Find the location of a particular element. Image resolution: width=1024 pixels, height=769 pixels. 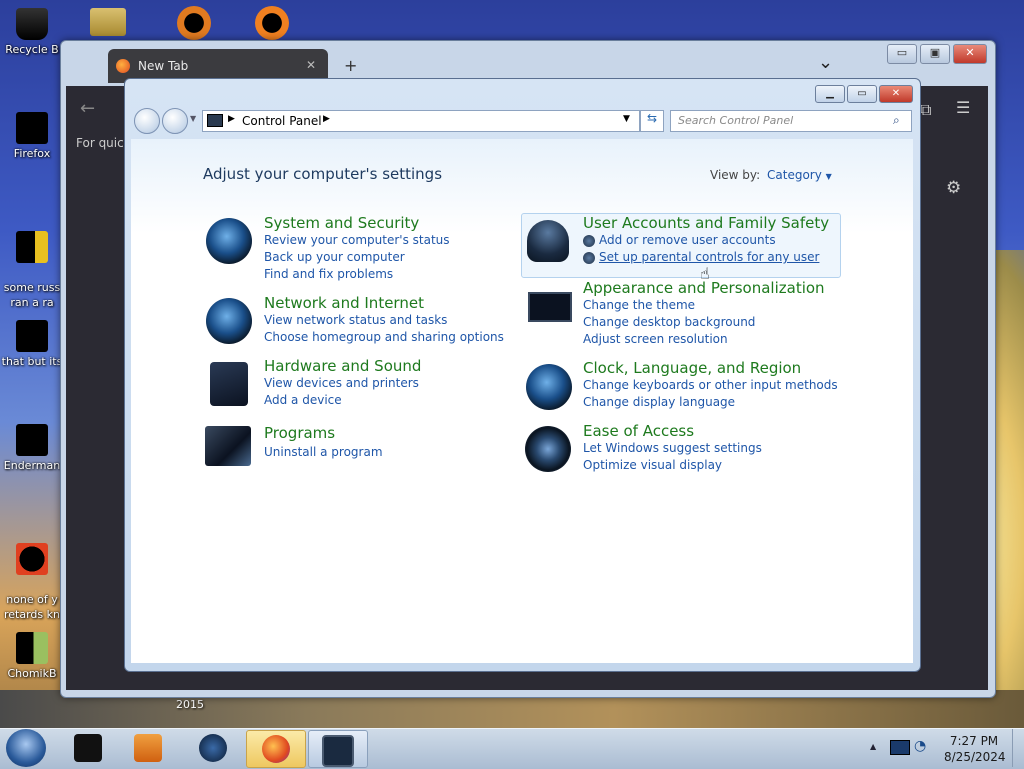

page-title: Adjust your computer's settings is located at coordinates (323, 174).